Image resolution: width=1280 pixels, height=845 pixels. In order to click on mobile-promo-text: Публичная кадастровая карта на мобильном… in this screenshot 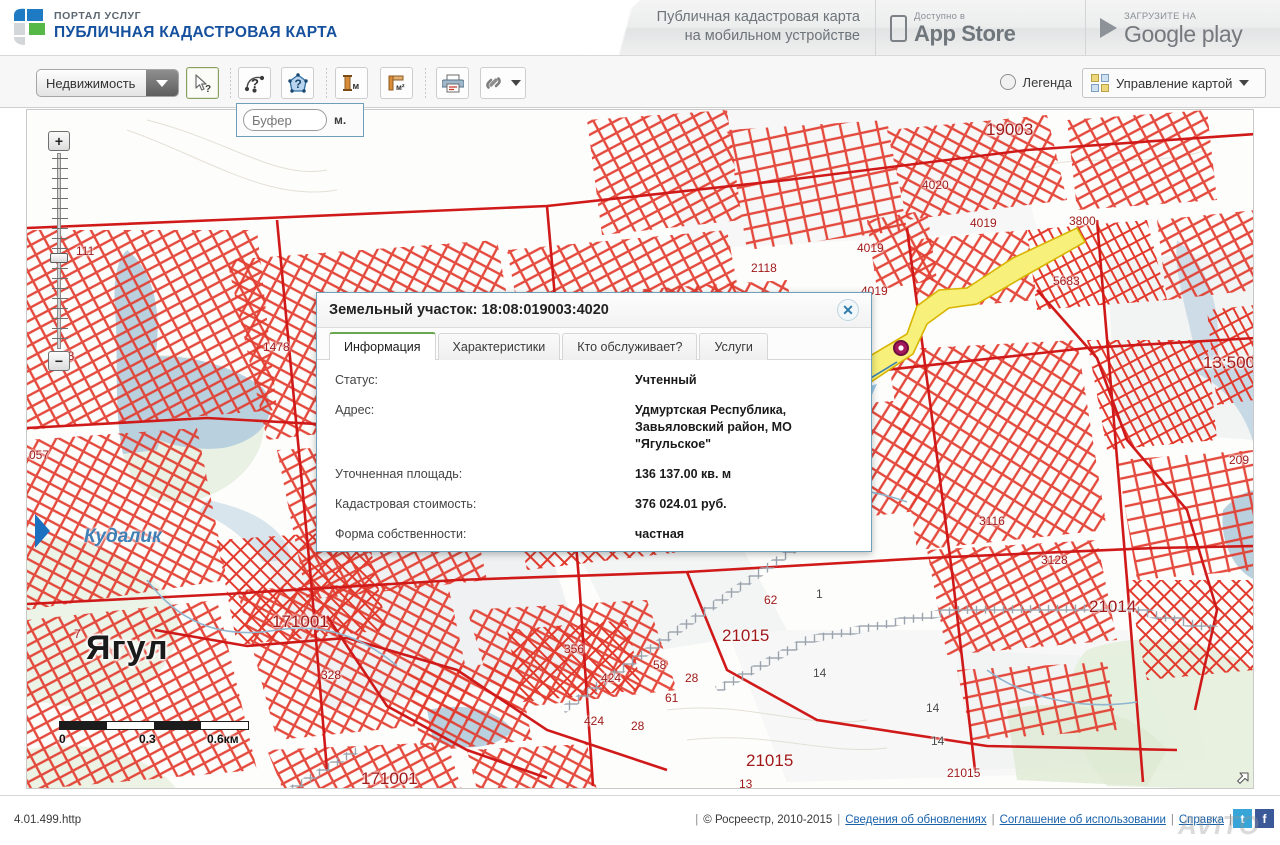, I will do `click(715, 27)`.